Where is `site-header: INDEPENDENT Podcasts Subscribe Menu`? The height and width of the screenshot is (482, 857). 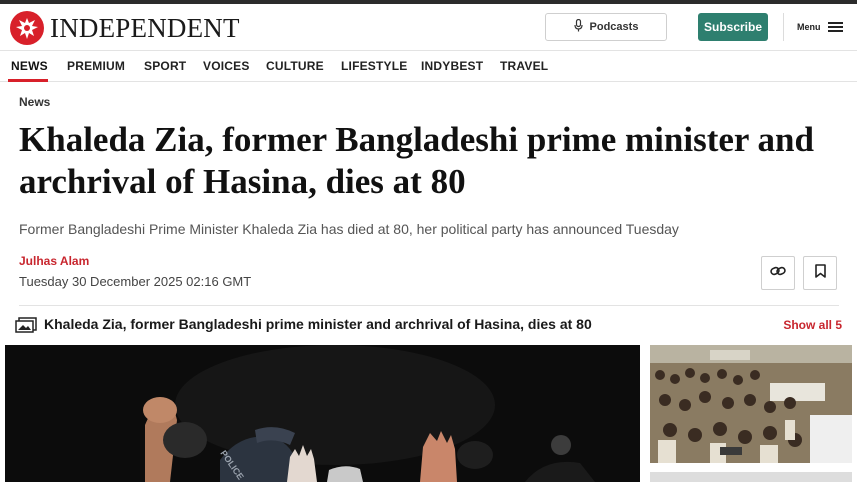 site-header: INDEPENDENT Podcasts Subscribe Menu is located at coordinates (428, 27).